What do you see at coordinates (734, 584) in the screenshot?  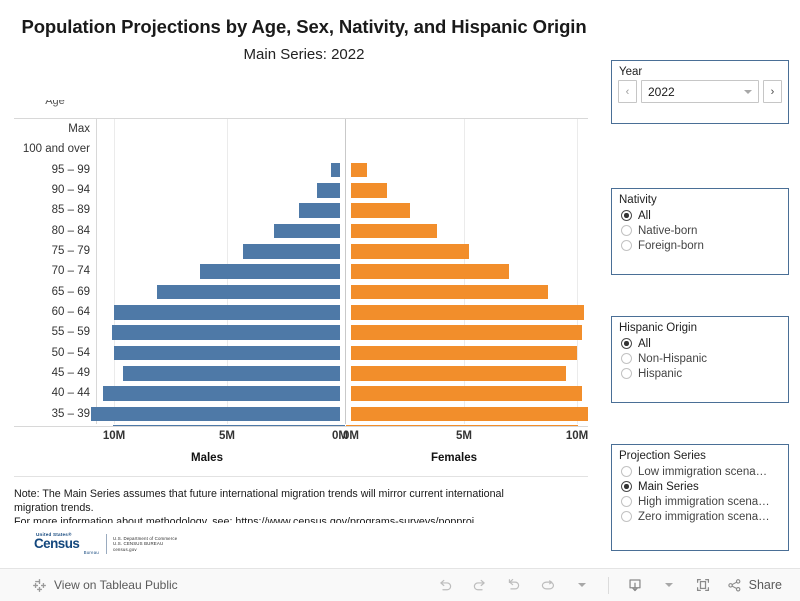 I see `share-icon` at bounding box center [734, 584].